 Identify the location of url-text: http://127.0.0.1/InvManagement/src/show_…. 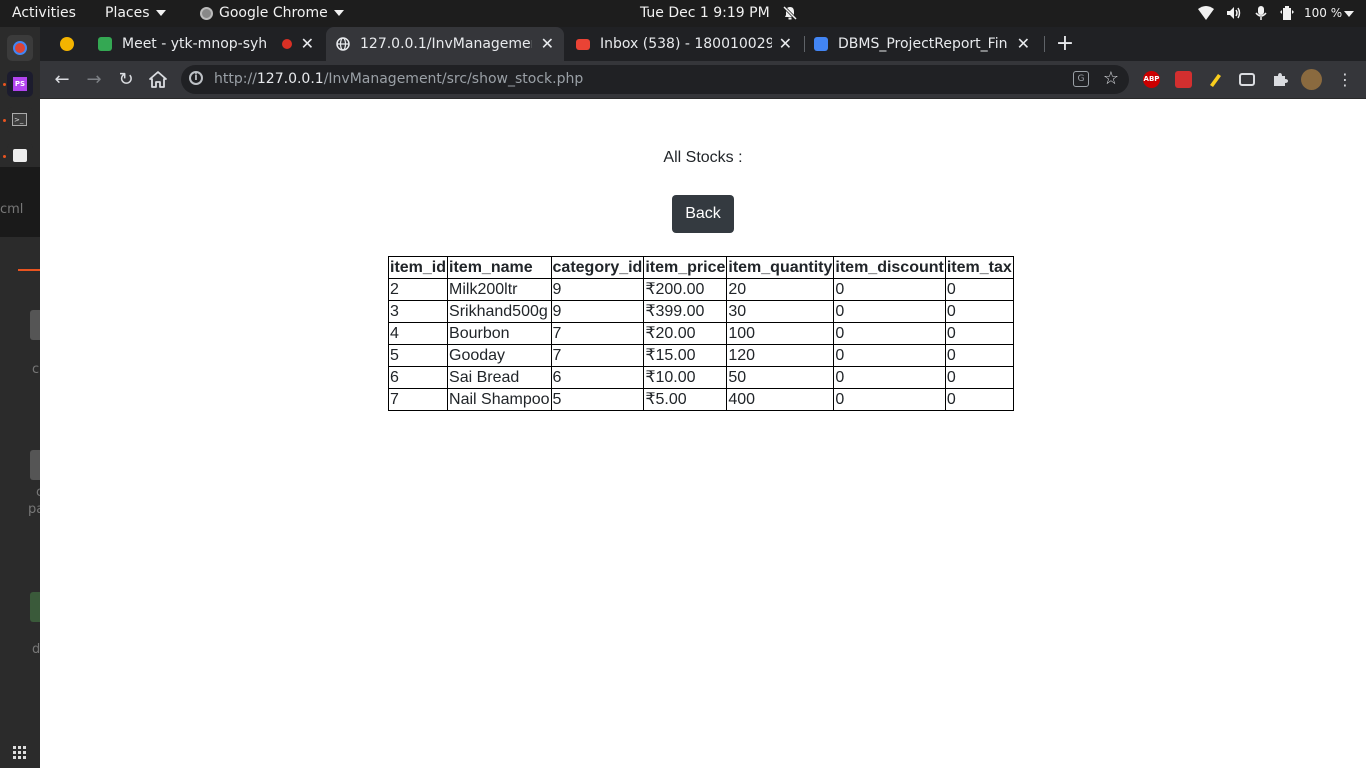
(398, 79).